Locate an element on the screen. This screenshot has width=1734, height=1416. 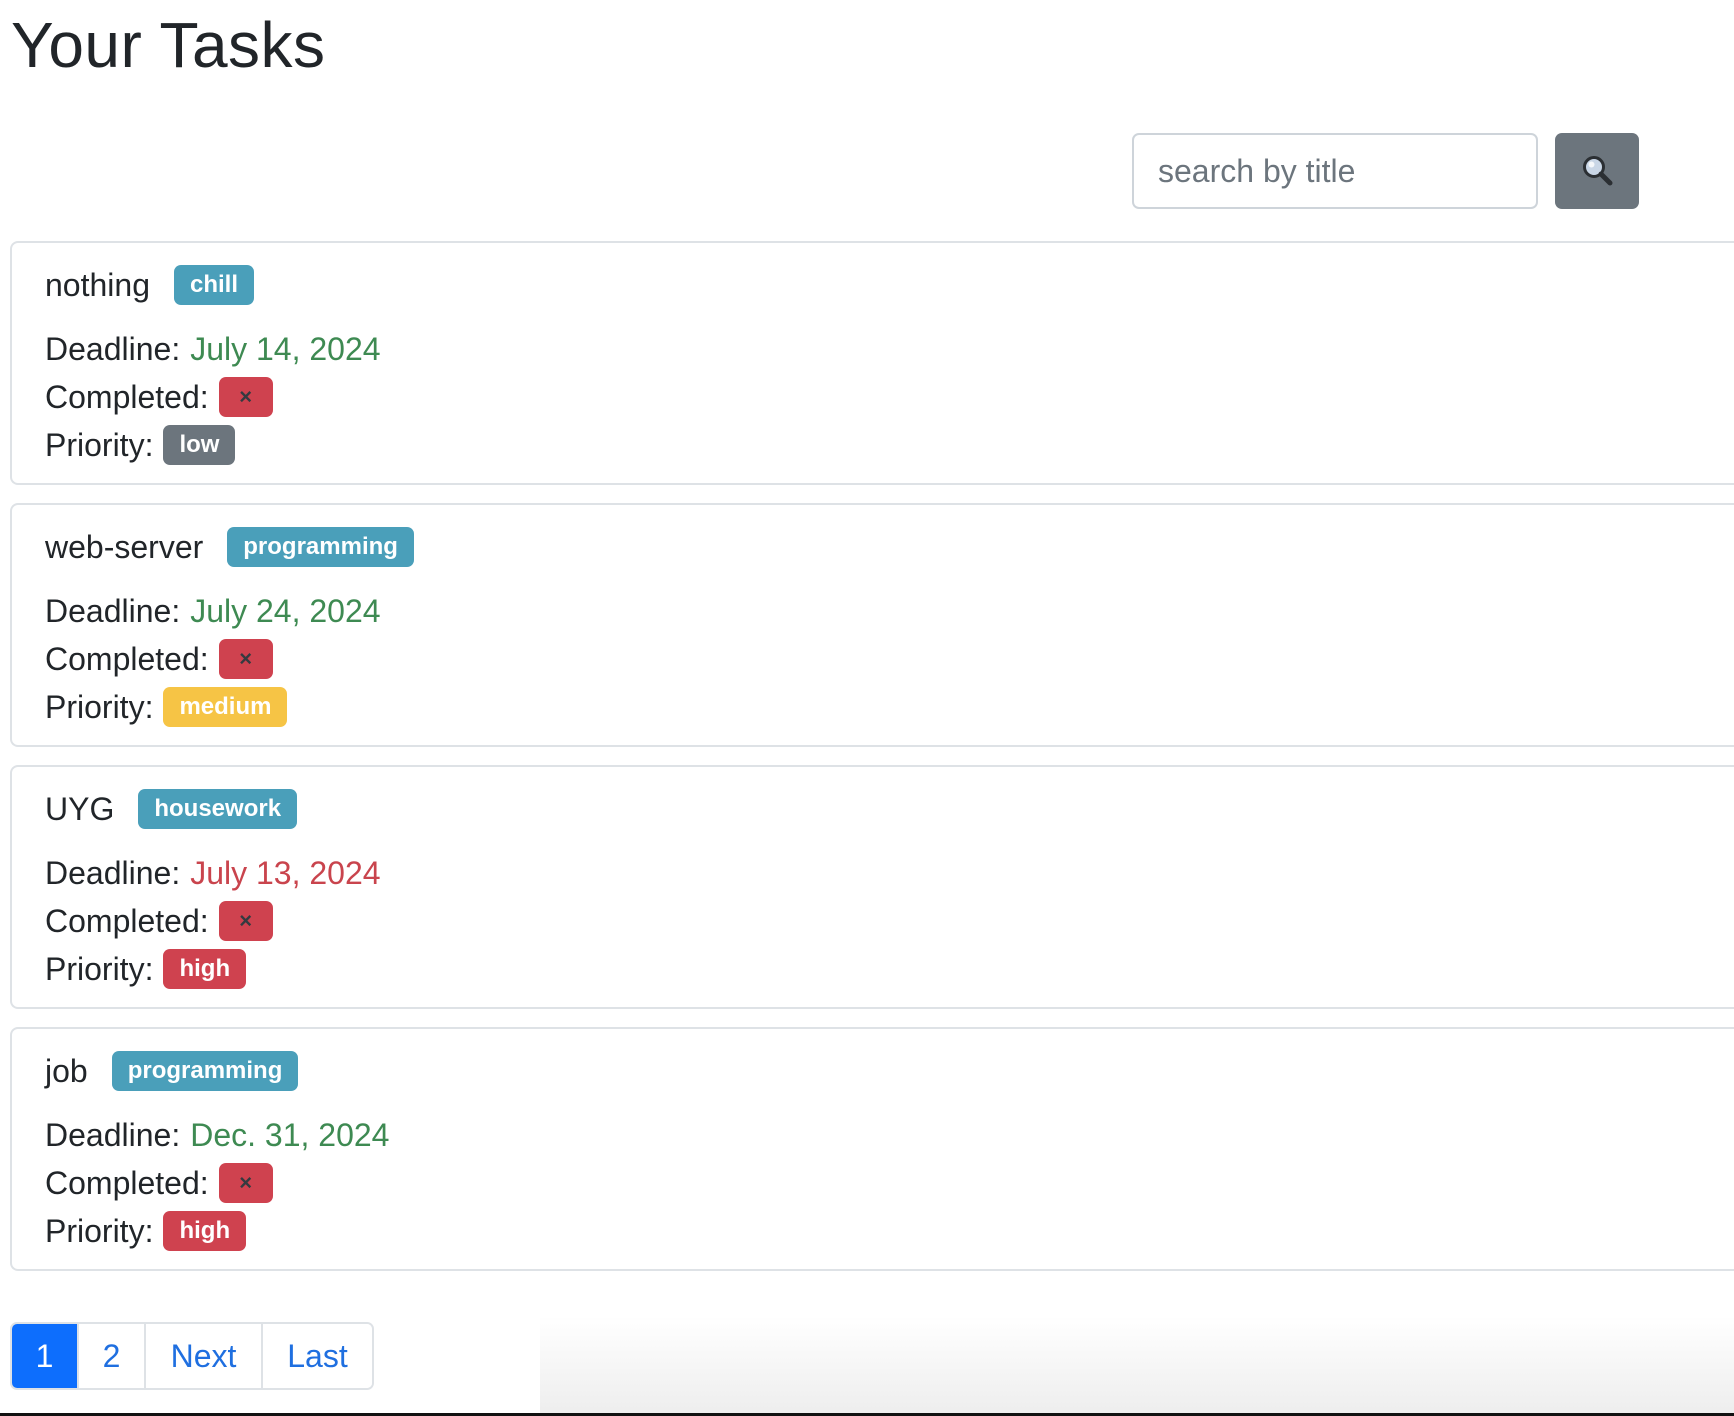
search-form is located at coordinates (1385, 171).